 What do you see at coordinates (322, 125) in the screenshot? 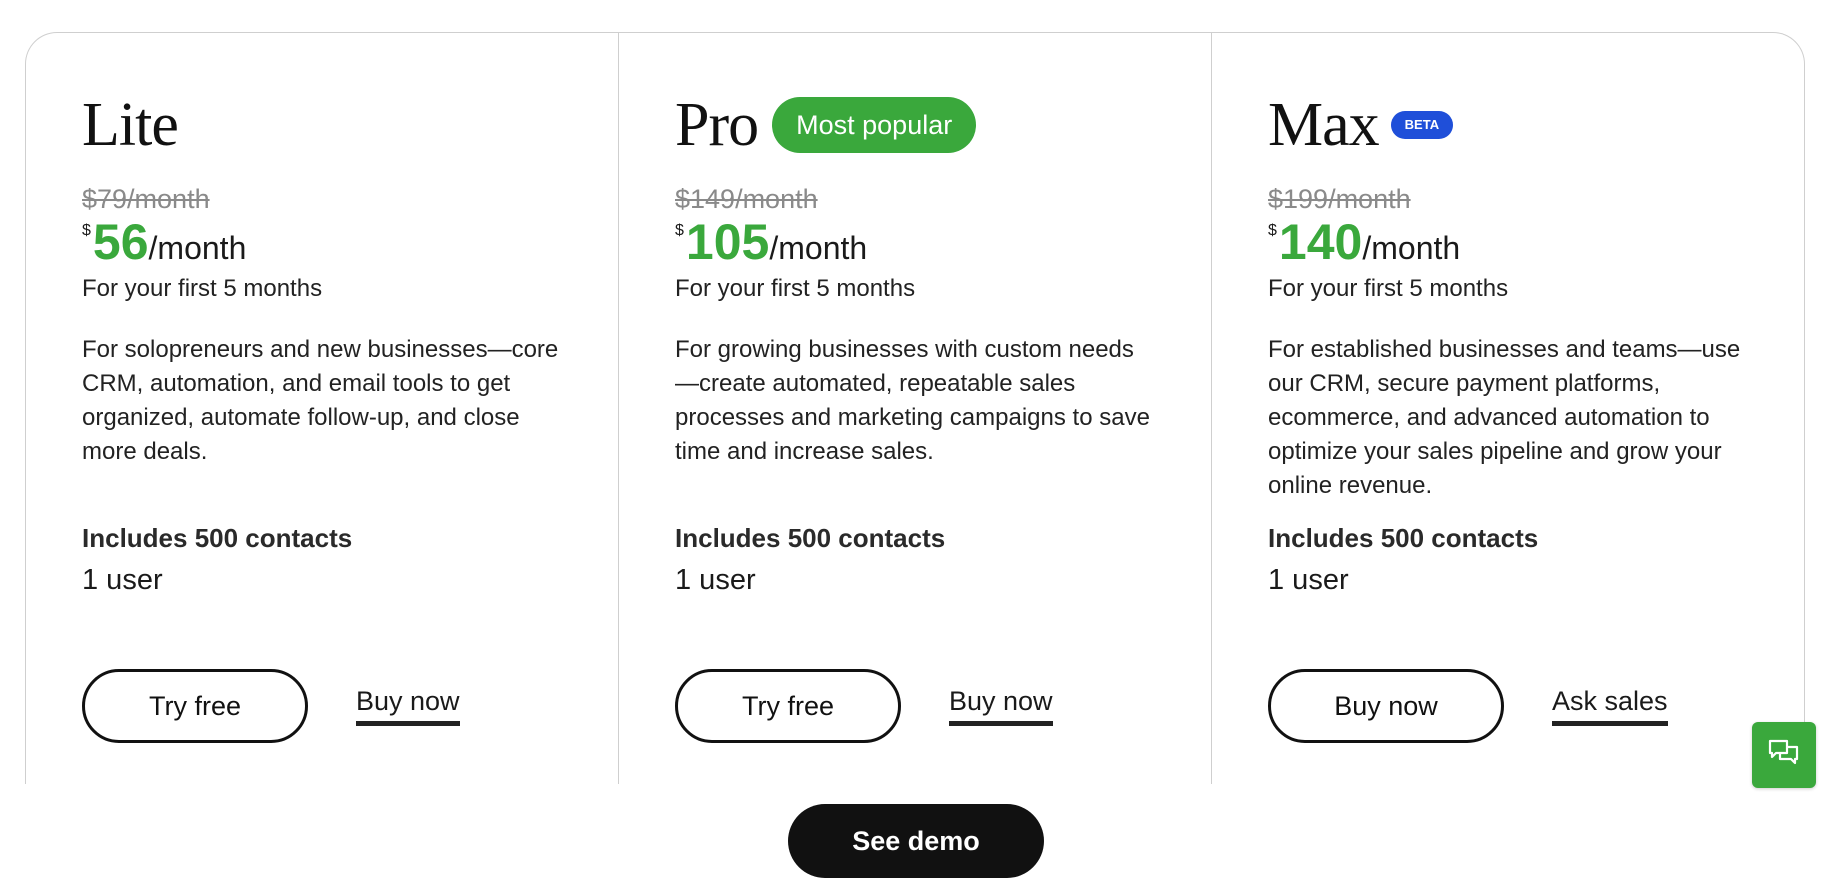
I see `plan-title-row: Lite` at bounding box center [322, 125].